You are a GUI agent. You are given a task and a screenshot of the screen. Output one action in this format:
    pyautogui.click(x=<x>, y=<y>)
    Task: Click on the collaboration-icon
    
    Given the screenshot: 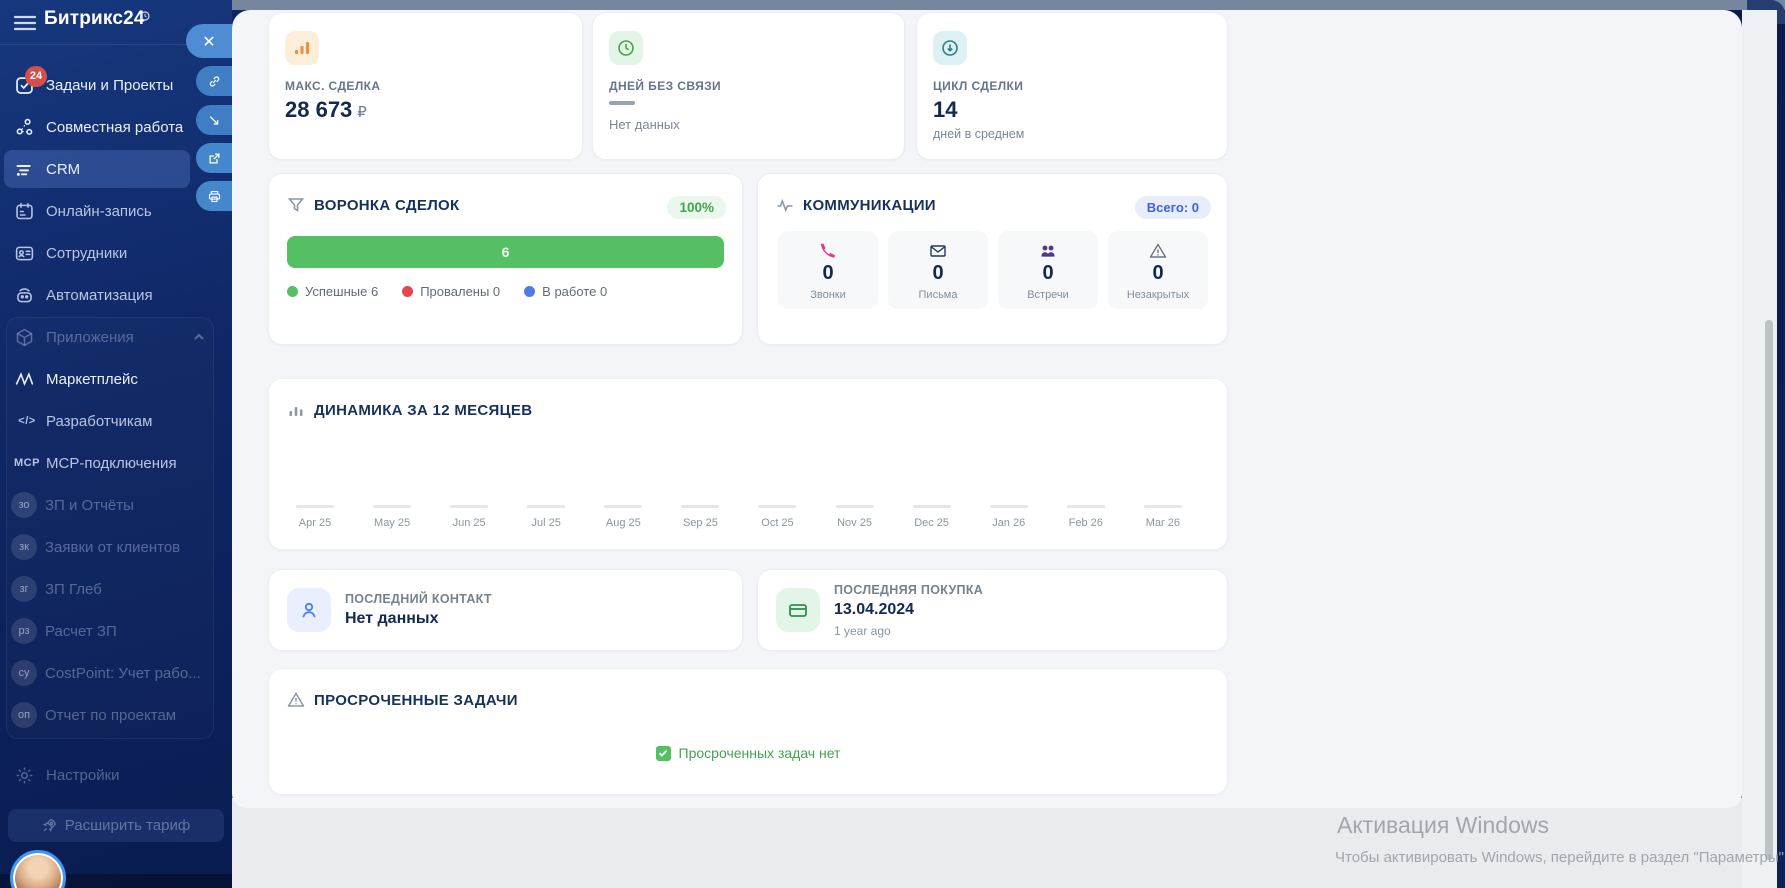 What is the action you would take?
    pyautogui.click(x=24, y=127)
    